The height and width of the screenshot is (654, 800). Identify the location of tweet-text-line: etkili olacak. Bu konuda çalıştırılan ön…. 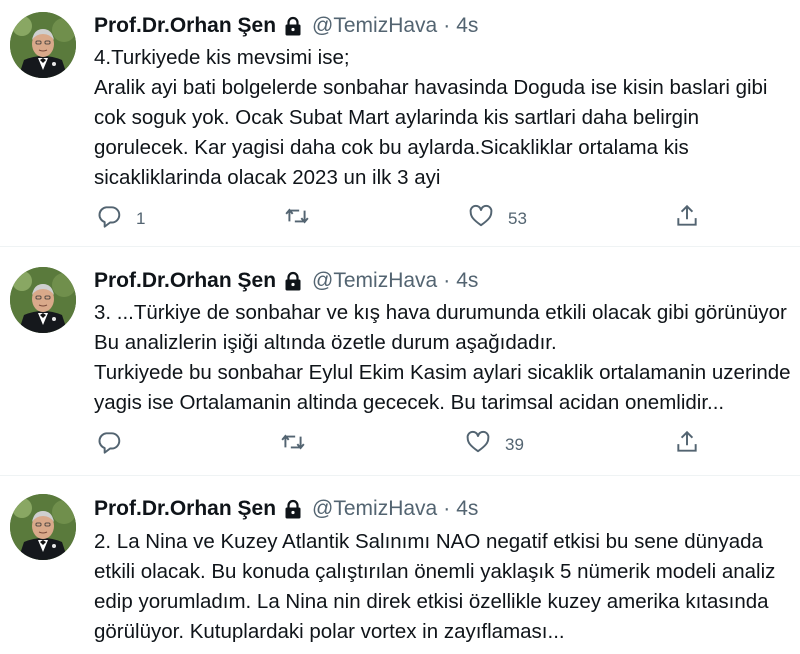
(435, 571).